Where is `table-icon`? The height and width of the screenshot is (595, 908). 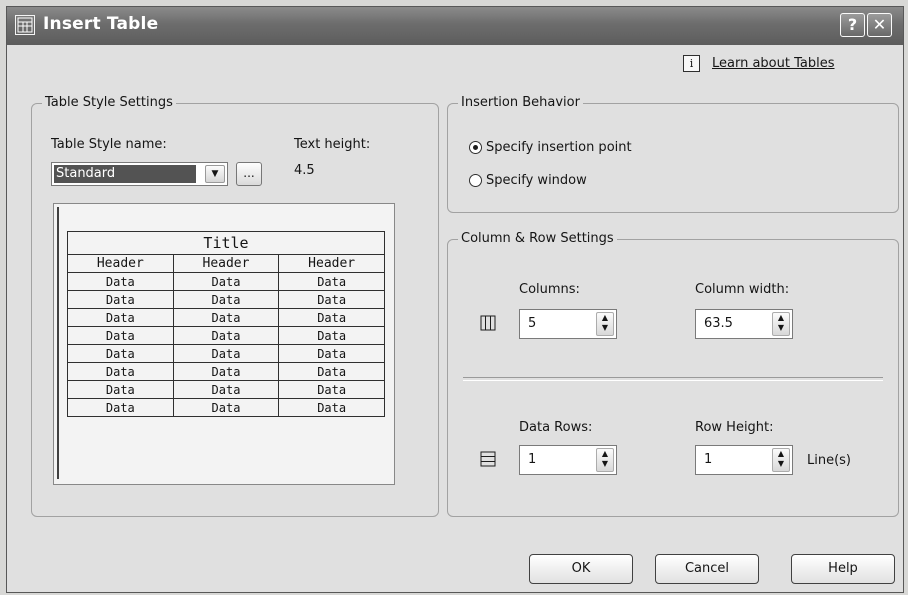
table-icon is located at coordinates (25, 25).